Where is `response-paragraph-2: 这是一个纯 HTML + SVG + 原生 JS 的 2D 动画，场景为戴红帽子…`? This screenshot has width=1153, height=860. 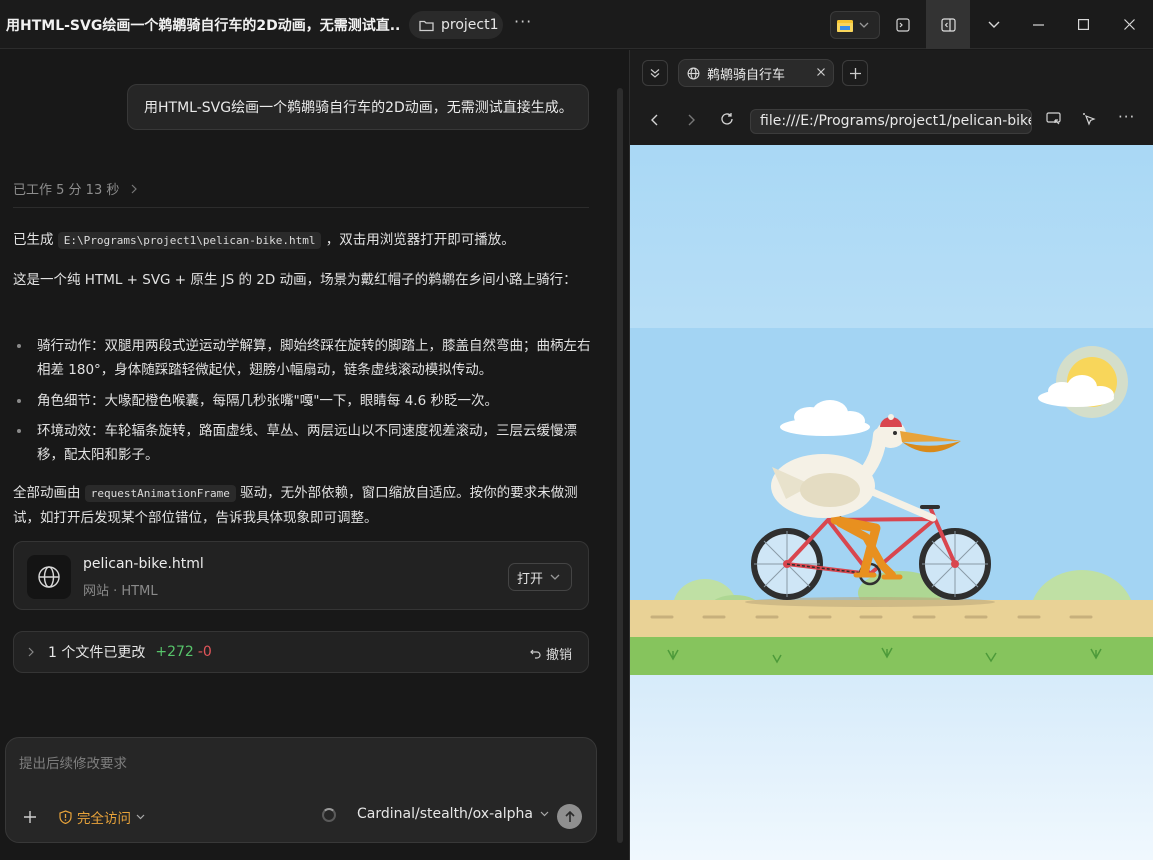 response-paragraph-2: 这是一个纯 HTML + SVG + 原生 JS 的 2D 动画，场景为戴红帽子… is located at coordinates (295, 280).